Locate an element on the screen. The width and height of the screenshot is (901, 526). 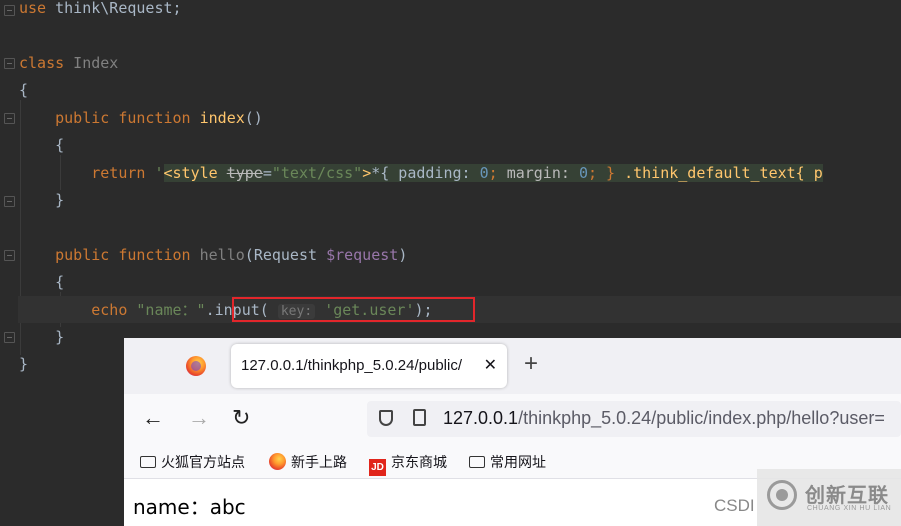
bookmark-getting-started: 新手上路 is located at coordinates (308, 462).